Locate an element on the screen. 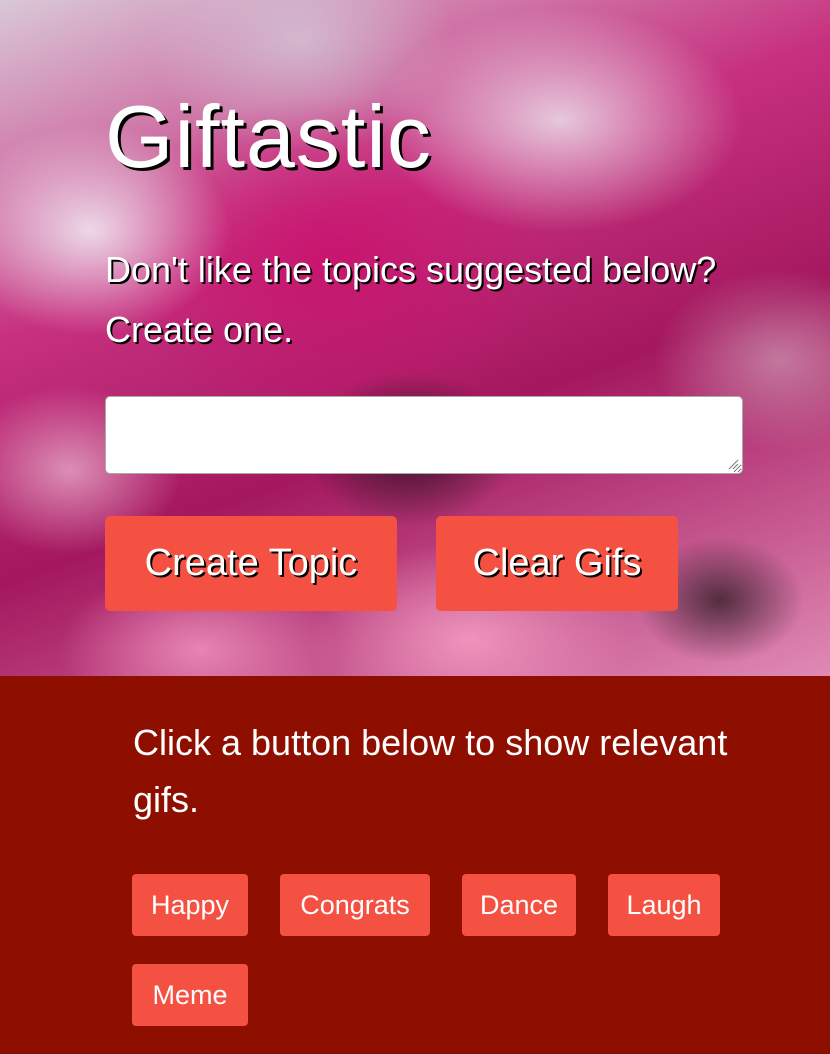  create-topic-button: Create Topic is located at coordinates (251, 563).